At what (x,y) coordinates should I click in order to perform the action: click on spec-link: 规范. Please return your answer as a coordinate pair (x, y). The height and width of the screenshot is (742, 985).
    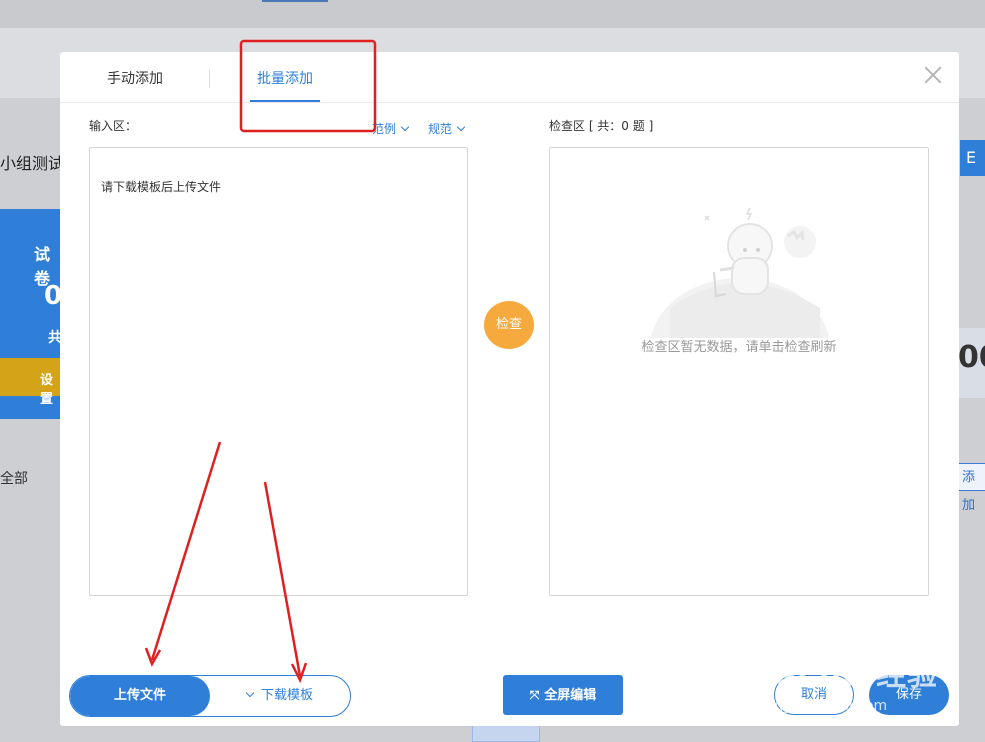
    Looking at the image, I should click on (447, 128).